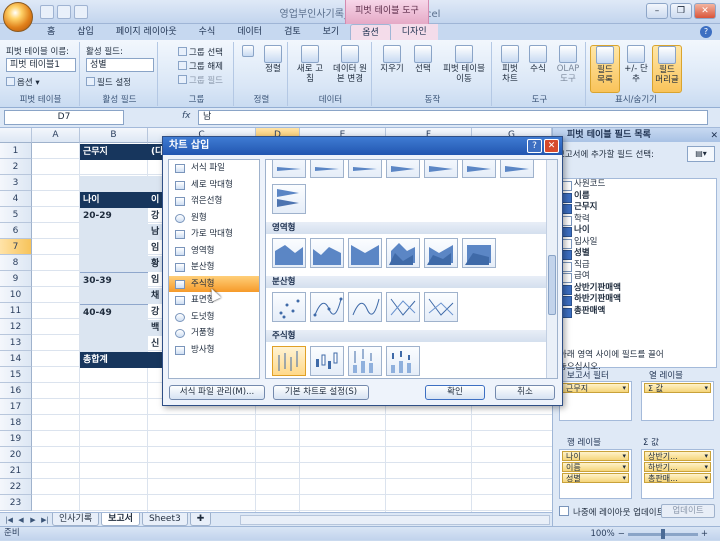  I want to click on row-header: 20, so click(16, 455).